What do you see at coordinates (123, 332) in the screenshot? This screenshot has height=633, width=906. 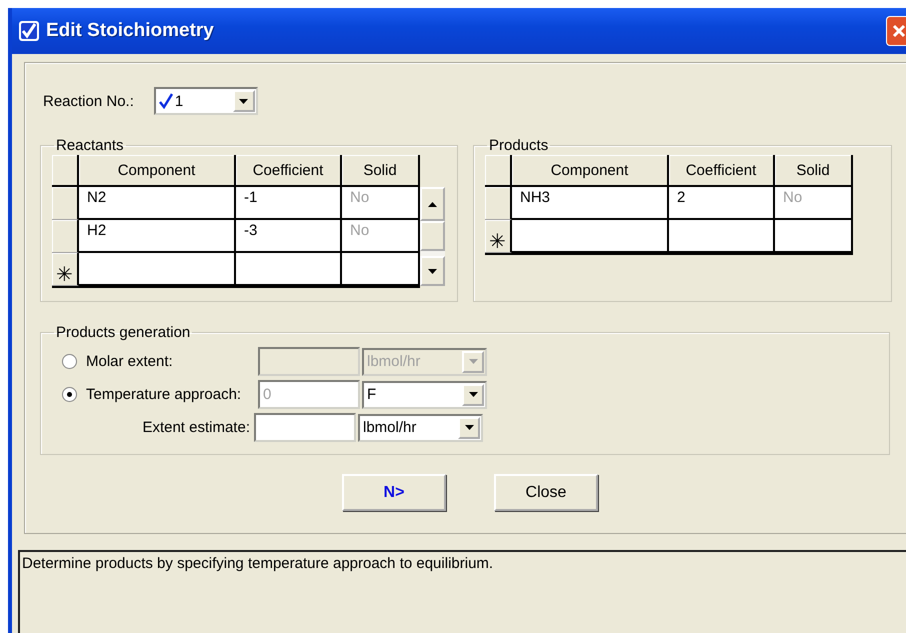 I see `group-title: Products generation` at bounding box center [123, 332].